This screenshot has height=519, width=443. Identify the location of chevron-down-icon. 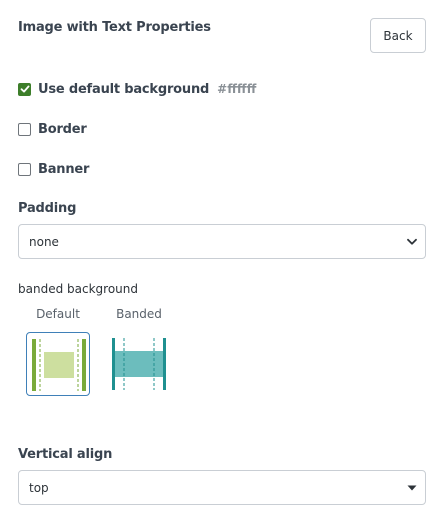
(412, 241).